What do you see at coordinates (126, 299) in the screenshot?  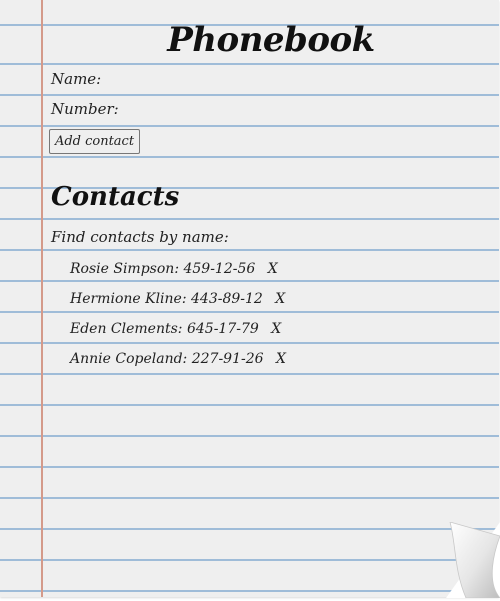 I see `contact-name: Hermione Kline` at bounding box center [126, 299].